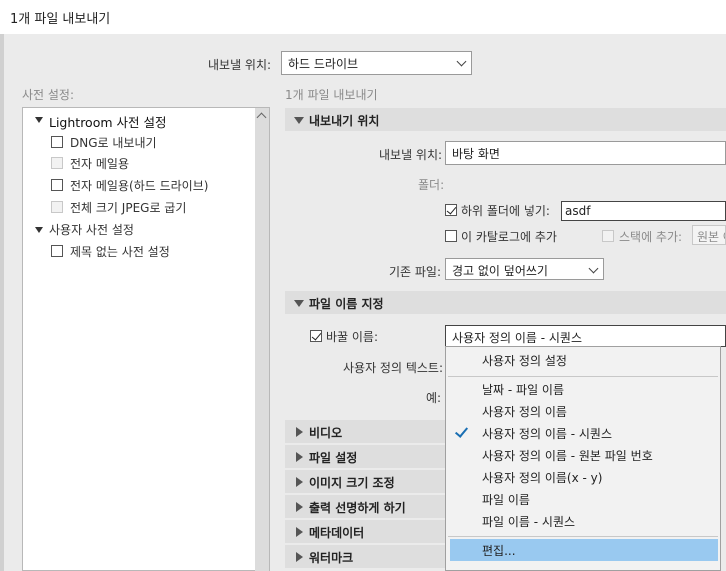  I want to click on menu-item: 사용자 정의 이름 - 원본 파일 번호, so click(583, 455).